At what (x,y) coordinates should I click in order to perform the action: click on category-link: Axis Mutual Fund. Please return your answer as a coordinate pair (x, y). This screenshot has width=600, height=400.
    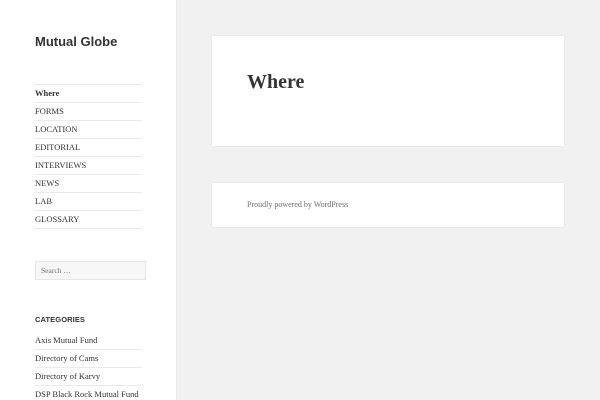
    Looking at the image, I should click on (88, 341).